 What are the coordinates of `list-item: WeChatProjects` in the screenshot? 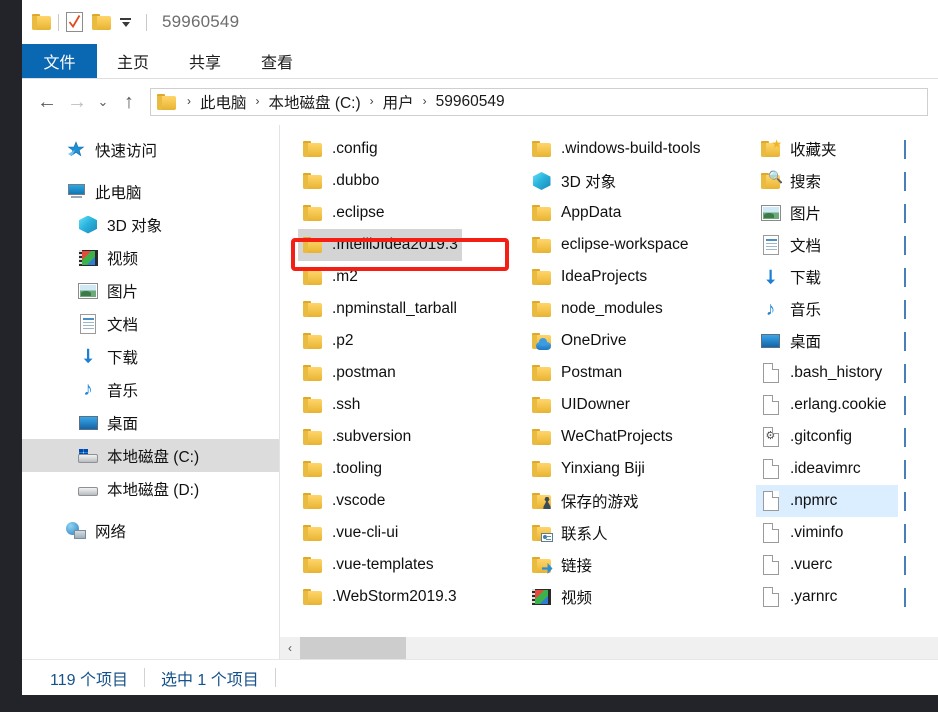 It's located at (602, 437).